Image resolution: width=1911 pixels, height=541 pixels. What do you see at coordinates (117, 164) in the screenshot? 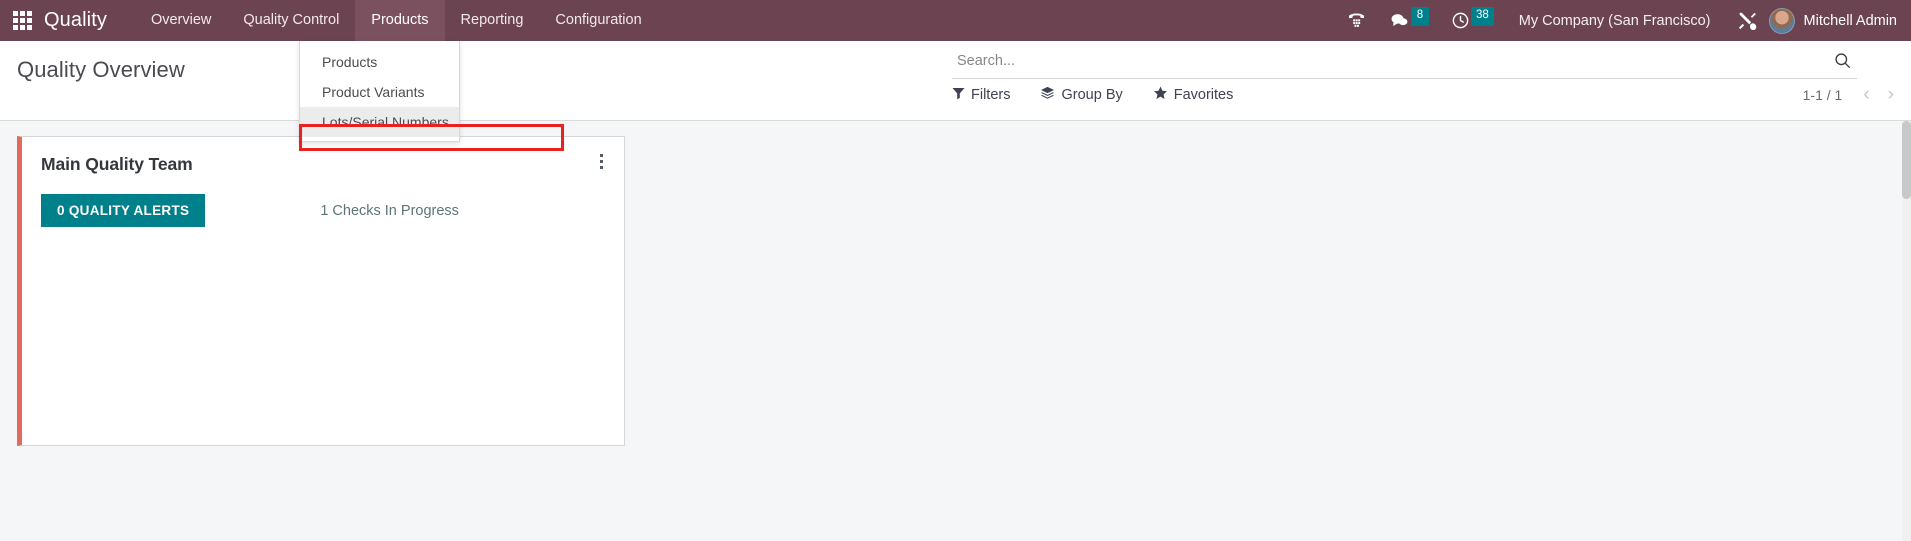
I see `card-title: Main Quality Team` at bounding box center [117, 164].